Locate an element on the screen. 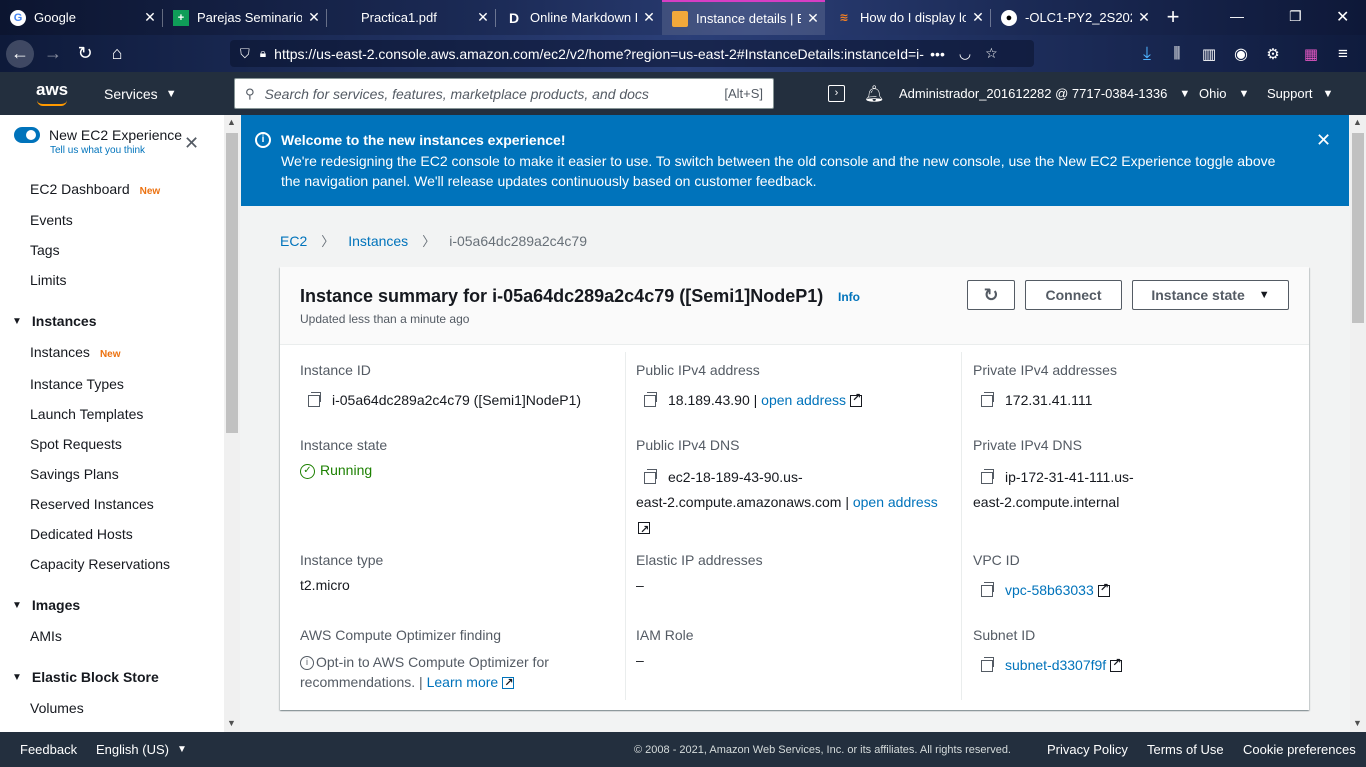 The height and width of the screenshot is (767, 1366). sidebar-item-amis: AMIs is located at coordinates (46, 636).